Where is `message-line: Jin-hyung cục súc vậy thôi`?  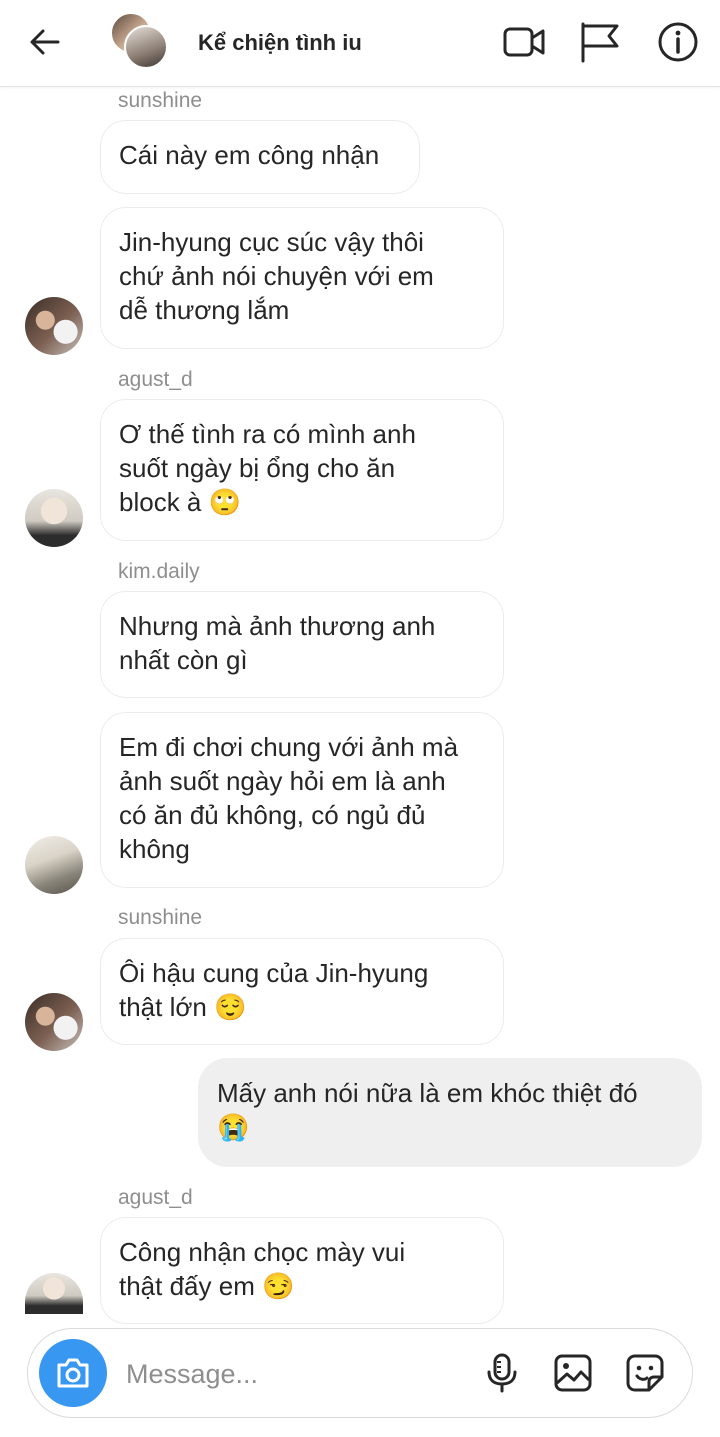 message-line: Jin-hyung cục súc vậy thôi is located at coordinates (271, 242).